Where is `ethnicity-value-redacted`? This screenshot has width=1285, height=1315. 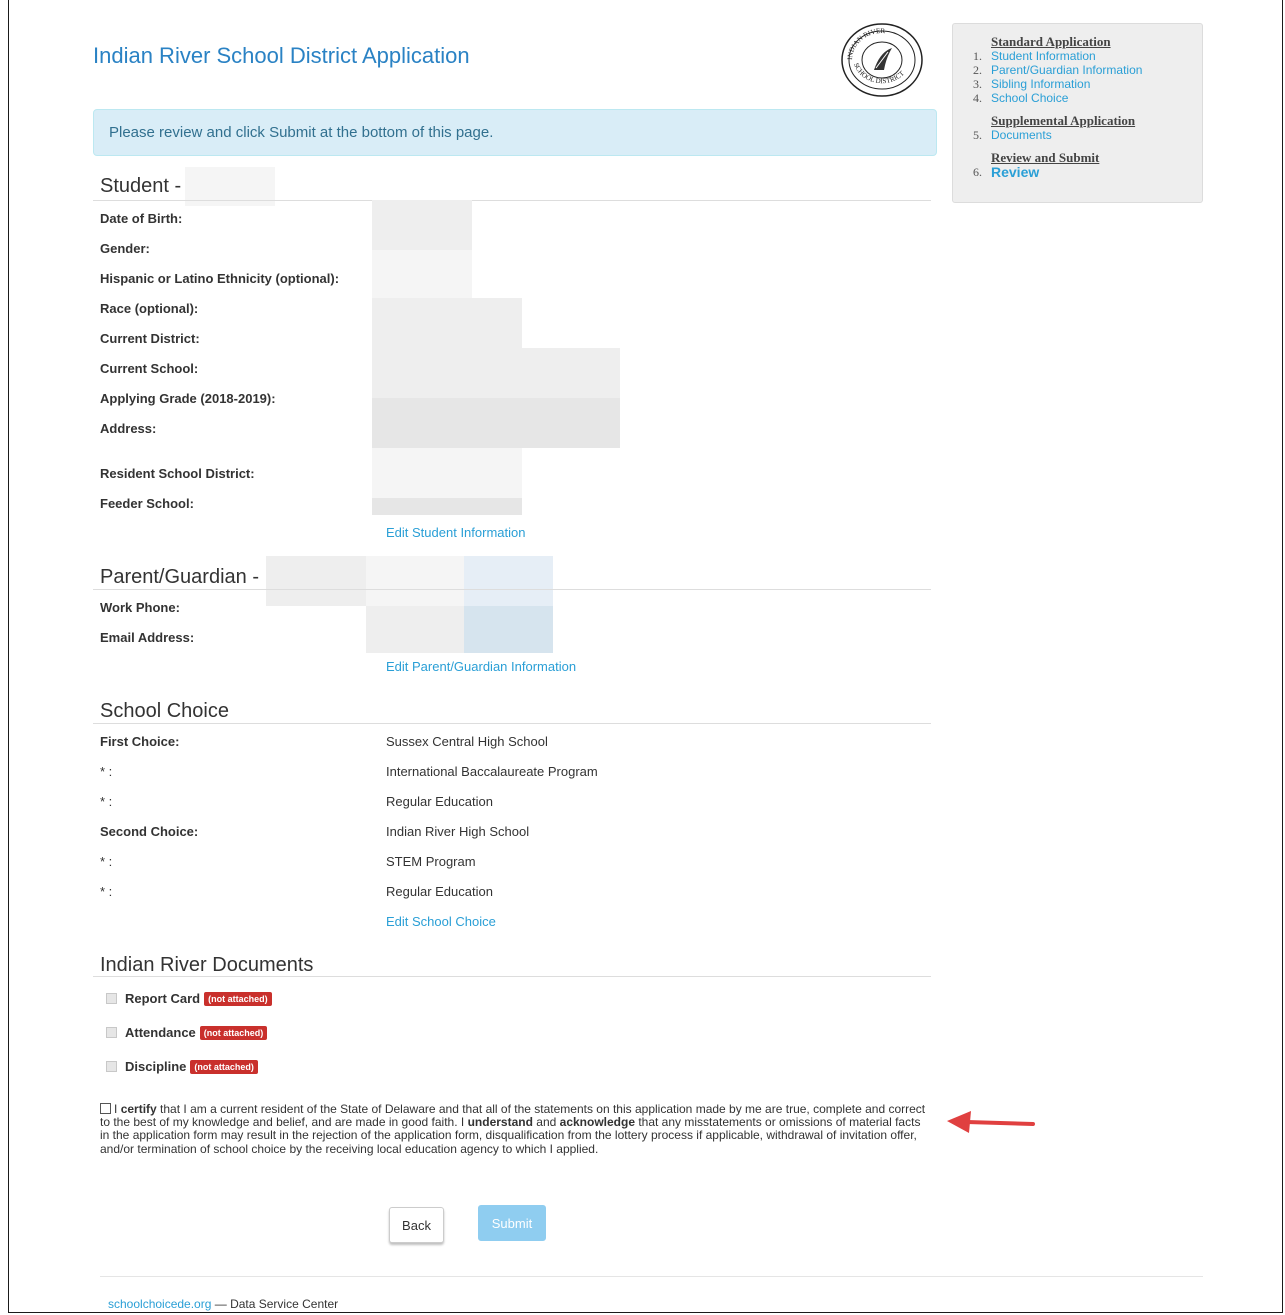
ethnicity-value-redacted is located at coordinates (422, 274).